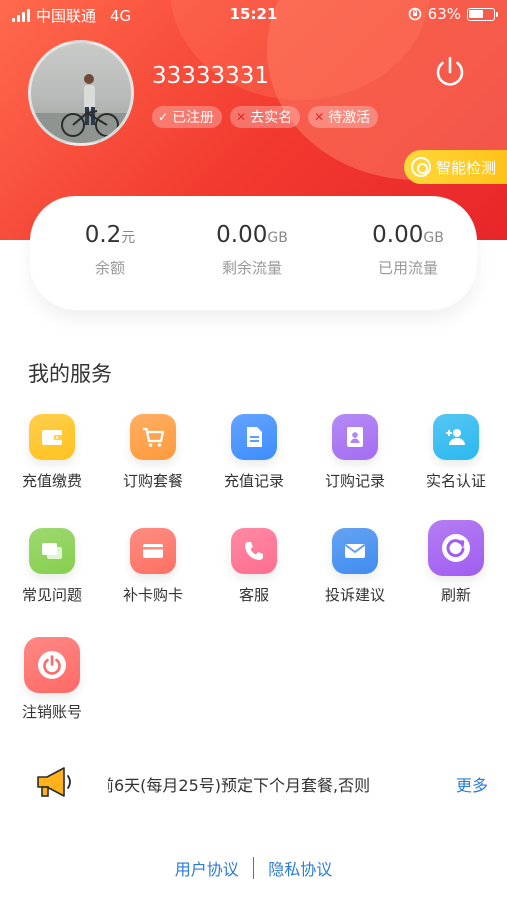 The image size is (507, 900). What do you see at coordinates (433, 238) in the screenshot?
I see `used-data-unit: GB` at bounding box center [433, 238].